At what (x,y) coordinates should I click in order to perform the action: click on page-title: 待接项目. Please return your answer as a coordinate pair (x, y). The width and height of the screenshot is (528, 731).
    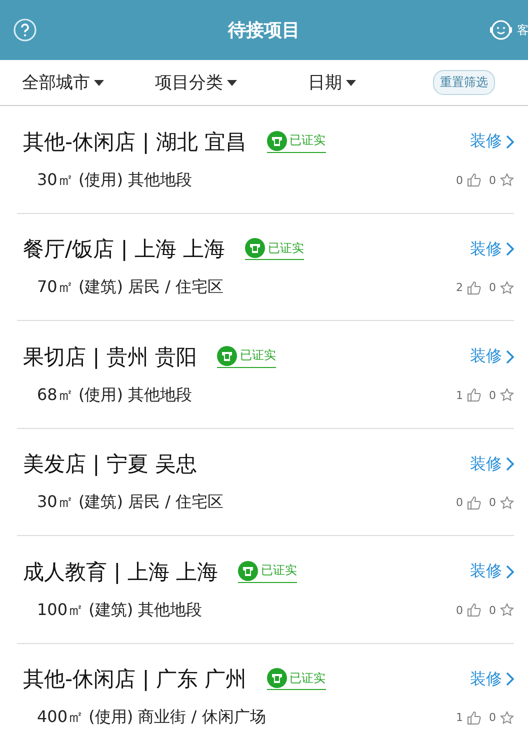
    Looking at the image, I should click on (264, 30).